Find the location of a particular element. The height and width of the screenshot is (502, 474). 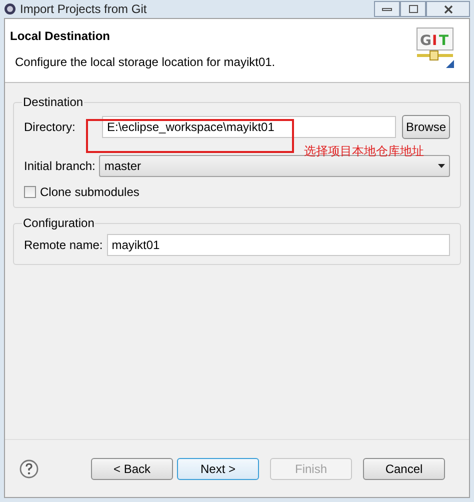

page-title: Local Destination is located at coordinates (61, 36).